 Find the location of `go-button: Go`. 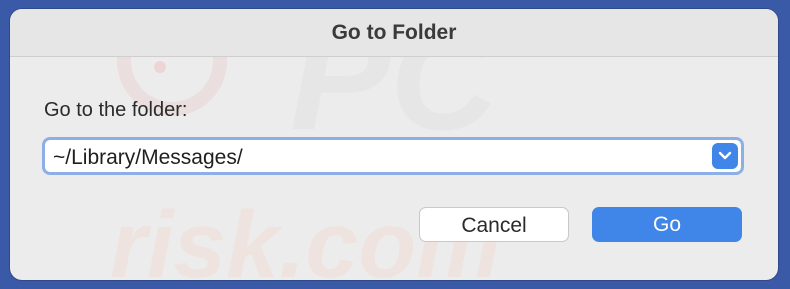

go-button: Go is located at coordinates (667, 224).